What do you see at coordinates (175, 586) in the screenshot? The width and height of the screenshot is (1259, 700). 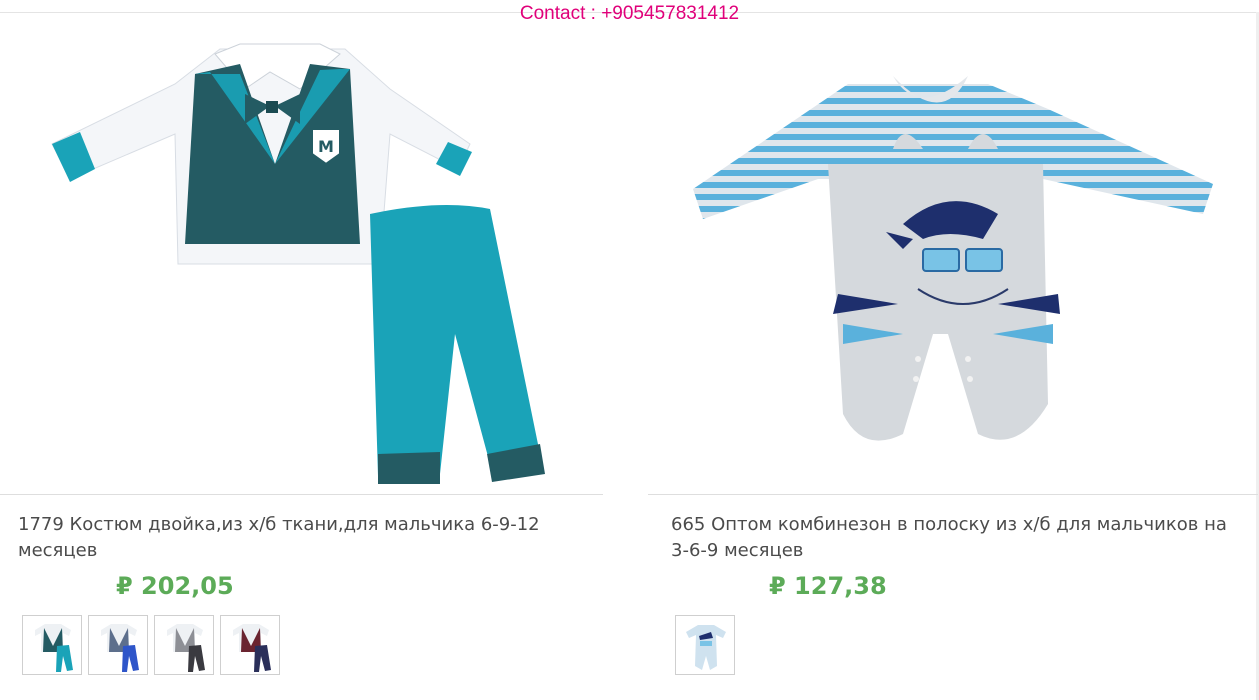 I see `product-price: ₽ 202,05` at bounding box center [175, 586].